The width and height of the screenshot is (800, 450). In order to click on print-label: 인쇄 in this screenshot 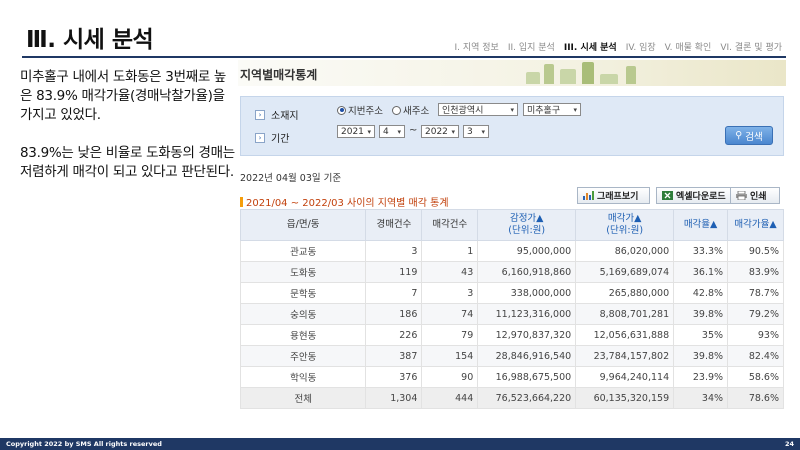, I will do `click(758, 197)`.